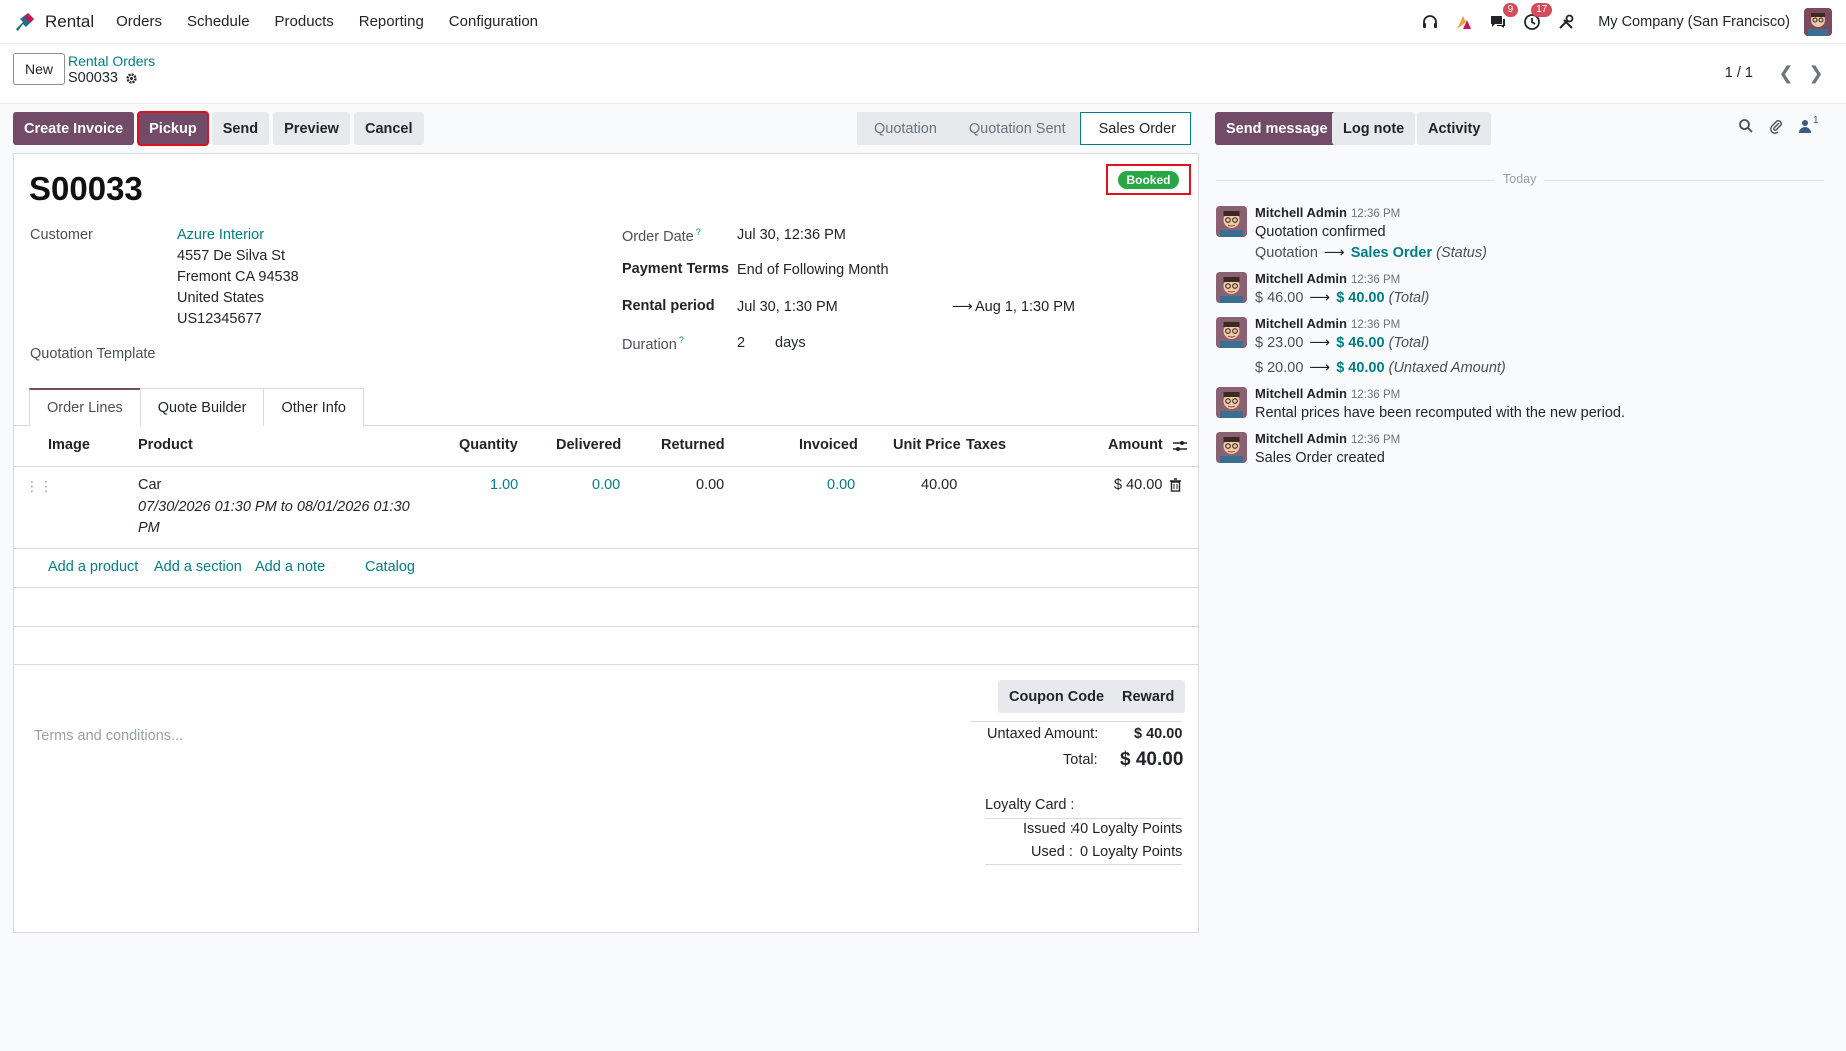 Image resolution: width=1846 pixels, height=1051 pixels. What do you see at coordinates (25, 22) in the screenshot?
I see `rental-app-icon` at bounding box center [25, 22].